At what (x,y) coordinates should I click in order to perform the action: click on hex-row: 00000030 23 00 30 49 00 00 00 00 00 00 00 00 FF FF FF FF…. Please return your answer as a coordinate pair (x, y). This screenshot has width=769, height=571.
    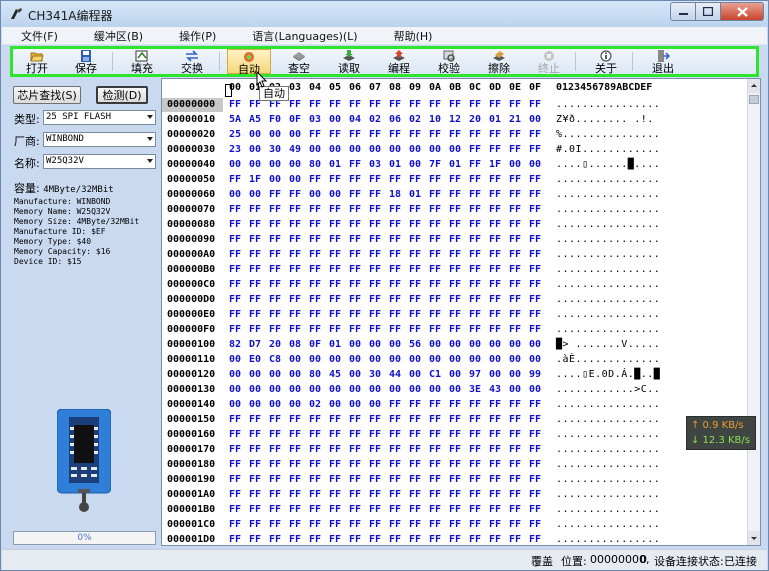
    Looking at the image, I should click on (455, 150).